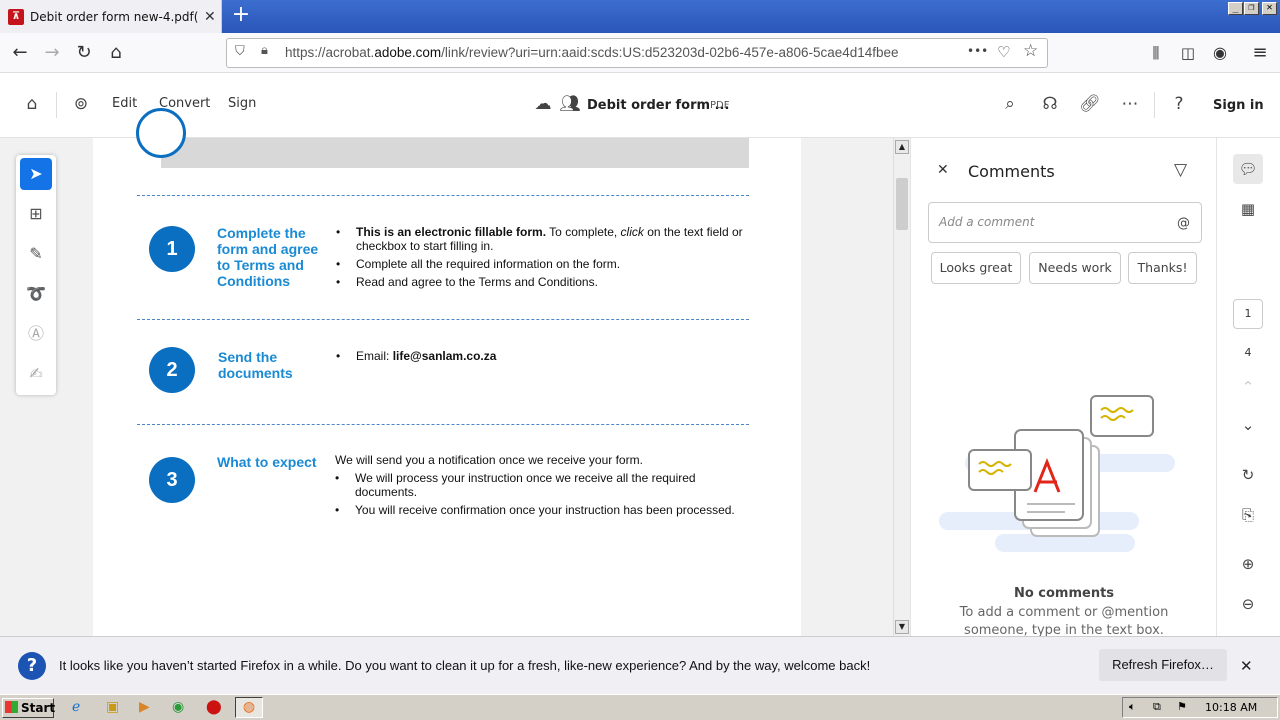 The height and width of the screenshot is (720, 1280). What do you see at coordinates (32, 666) in the screenshot?
I see `question-icon: ?` at bounding box center [32, 666].